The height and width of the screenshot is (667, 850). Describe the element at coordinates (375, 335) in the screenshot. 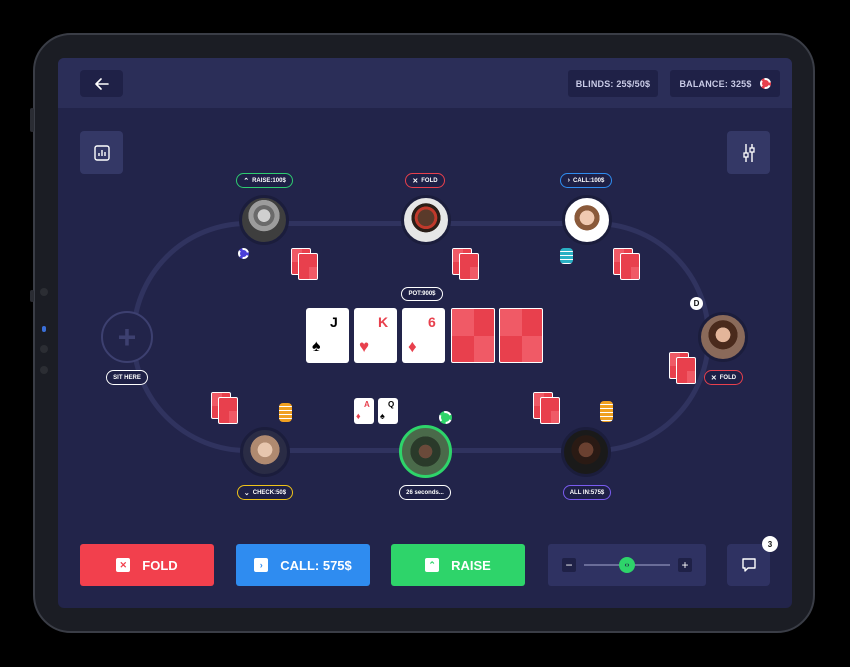

I see `community-card: K ♥` at that location.